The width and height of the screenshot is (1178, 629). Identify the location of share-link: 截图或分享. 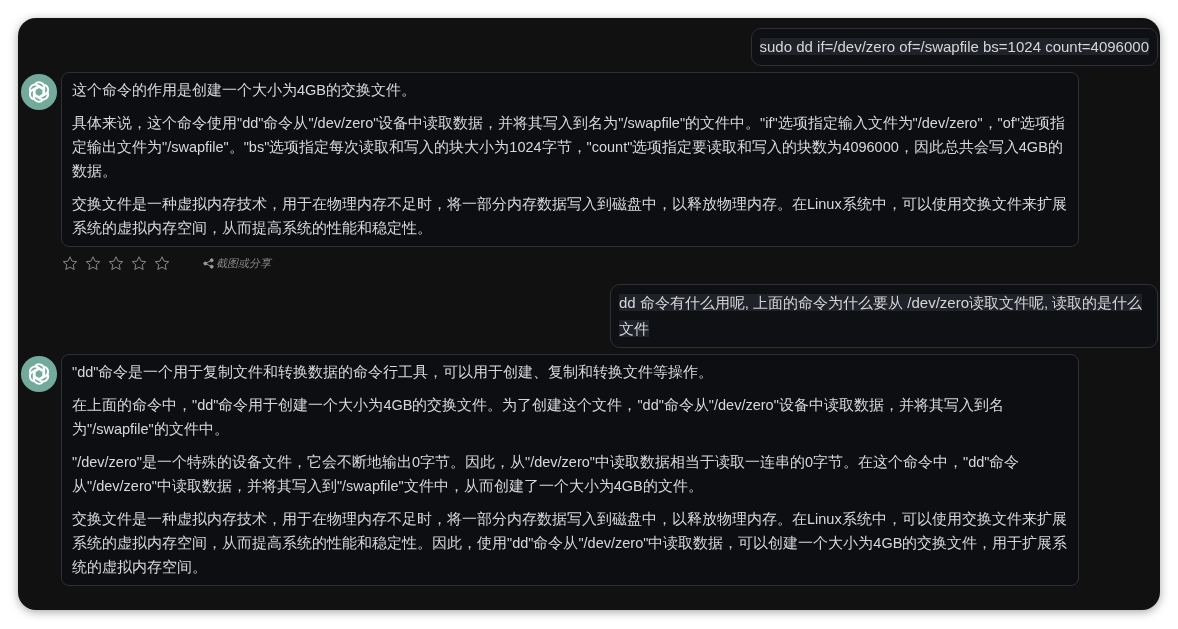
(237, 263).